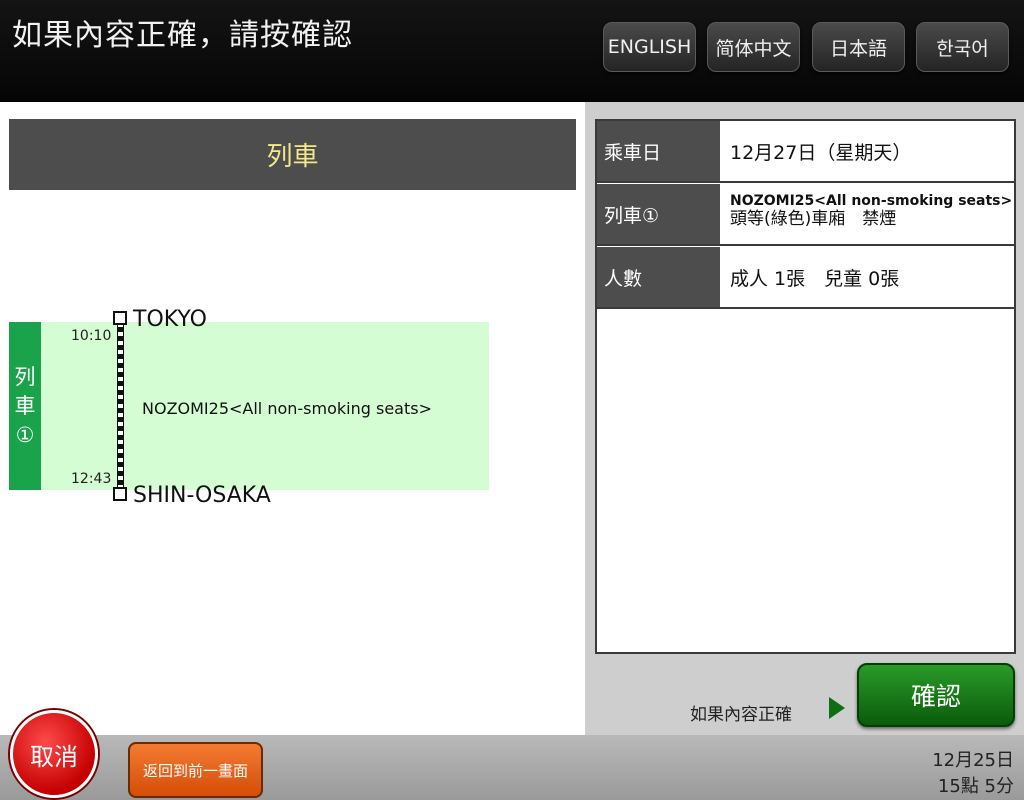  I want to click on row-passengers: 人數 成人 1張 兒童 0張, so click(805, 278).